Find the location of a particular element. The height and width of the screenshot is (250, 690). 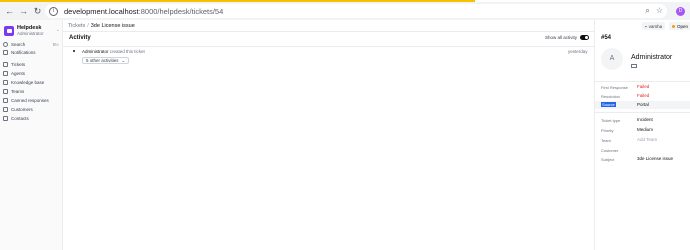

user-icon: ▪ is located at coordinates (646, 26).